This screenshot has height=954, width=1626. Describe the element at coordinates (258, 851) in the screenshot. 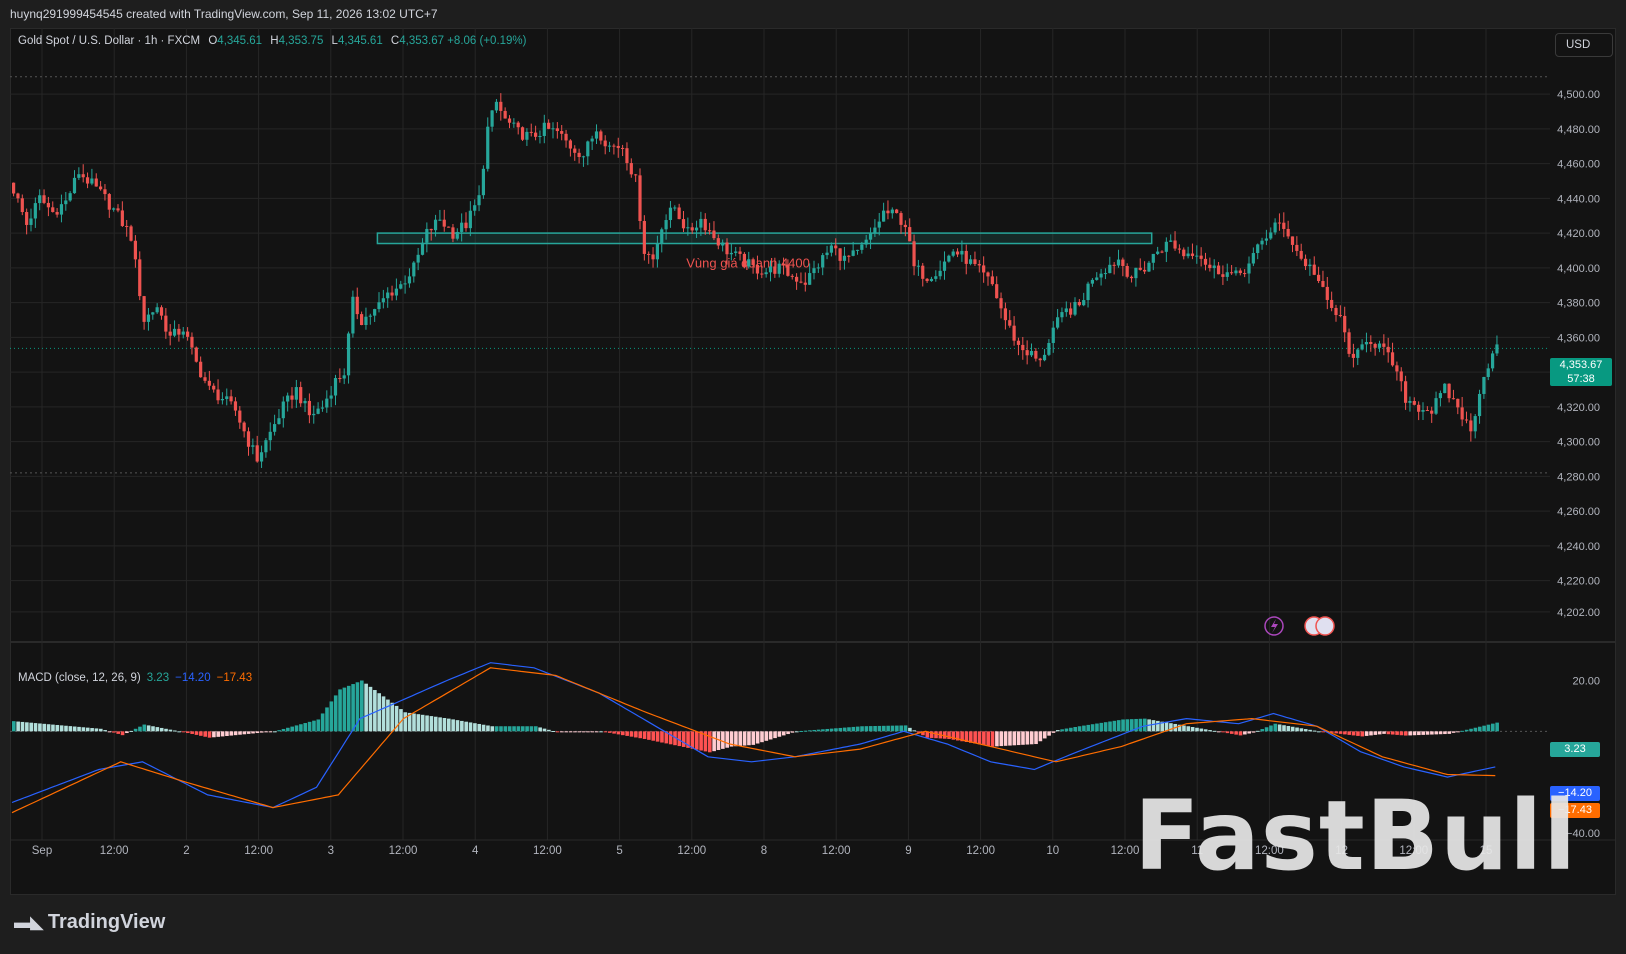

I see `time-tick-label: 12:00` at that location.